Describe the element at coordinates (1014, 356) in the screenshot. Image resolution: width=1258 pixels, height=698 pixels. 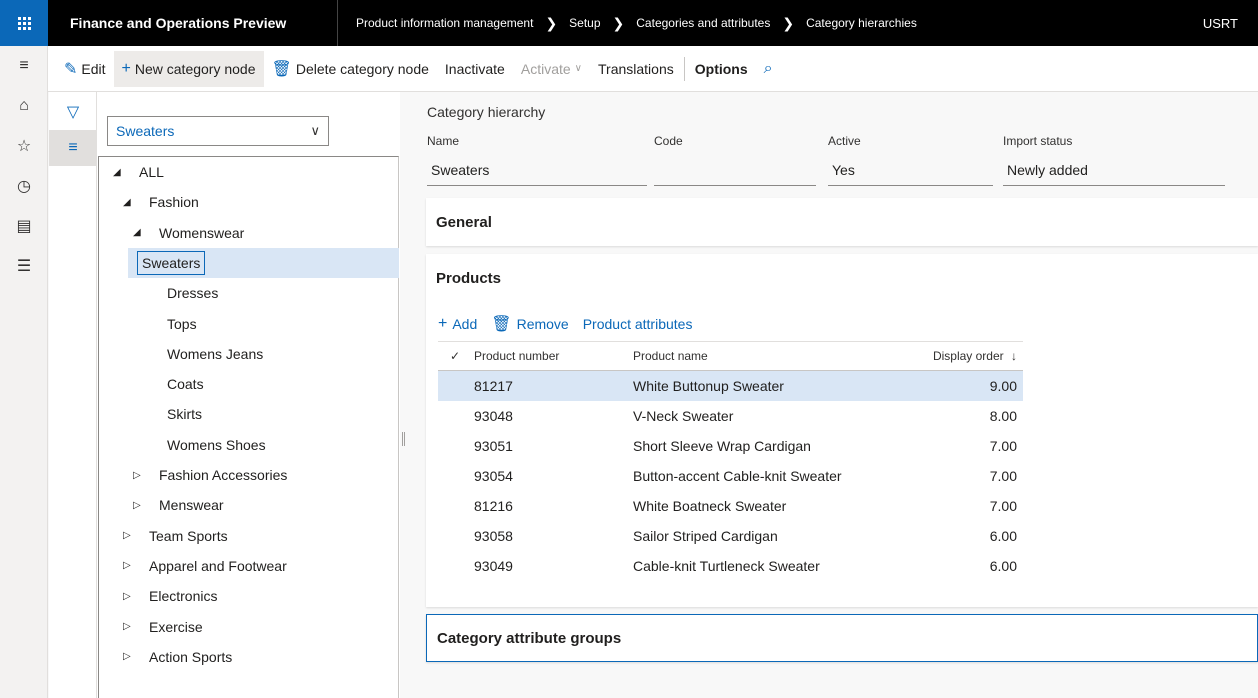
I see `sort-descending-icon: ↓` at that location.